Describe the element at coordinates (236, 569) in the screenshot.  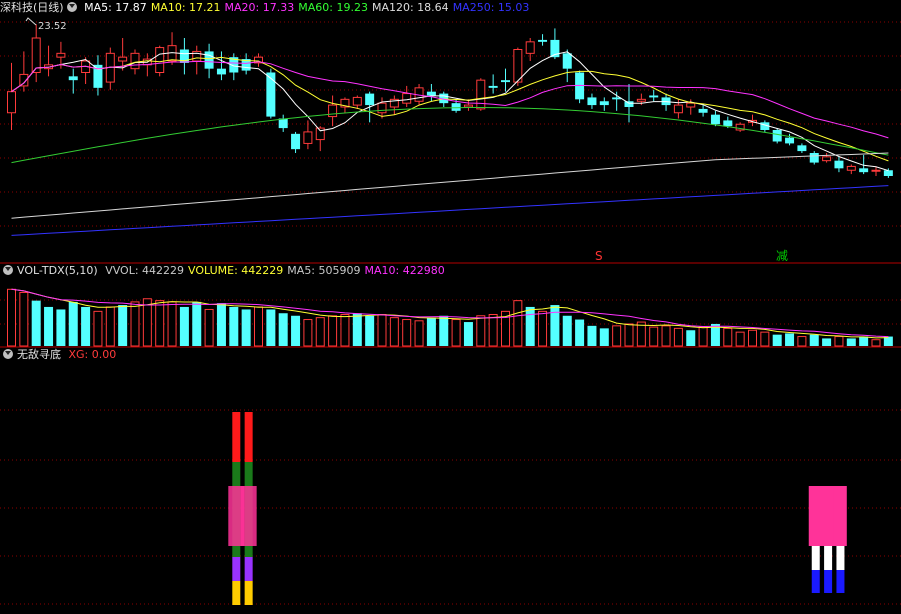
I see `signal-bar-purple` at that location.